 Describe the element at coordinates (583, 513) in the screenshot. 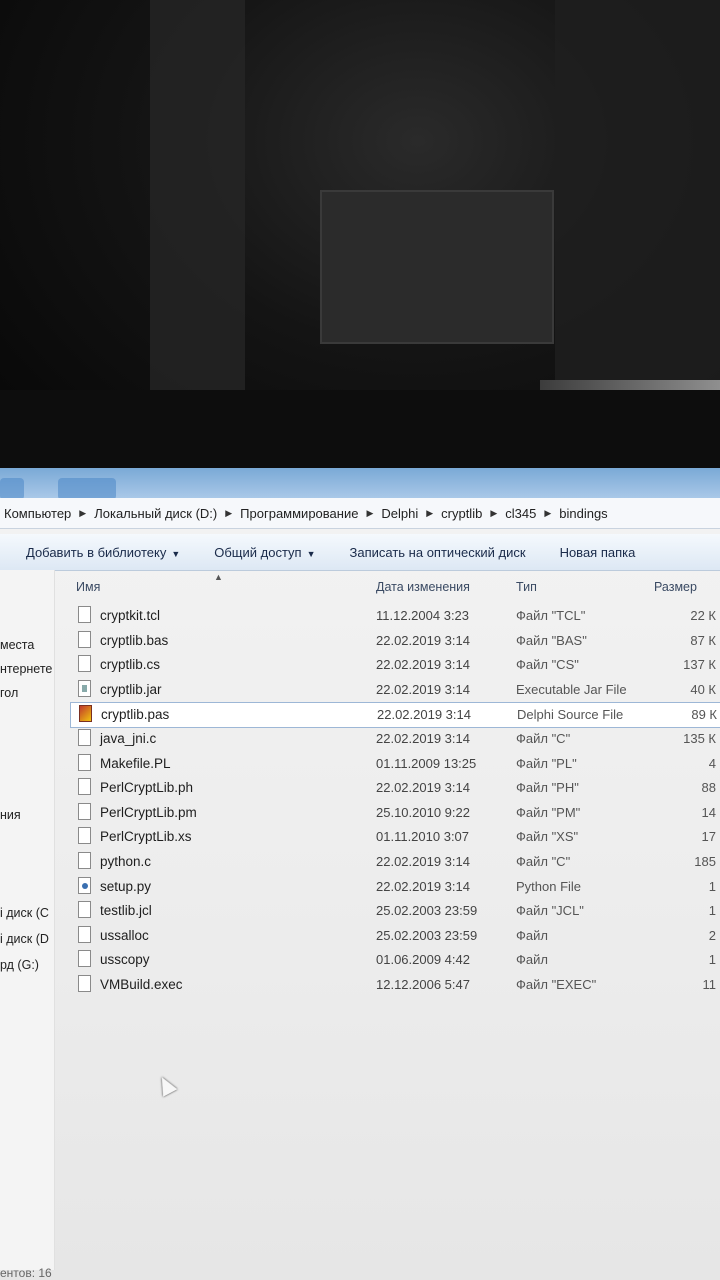

I see `breadcrumb-item: bindings` at that location.